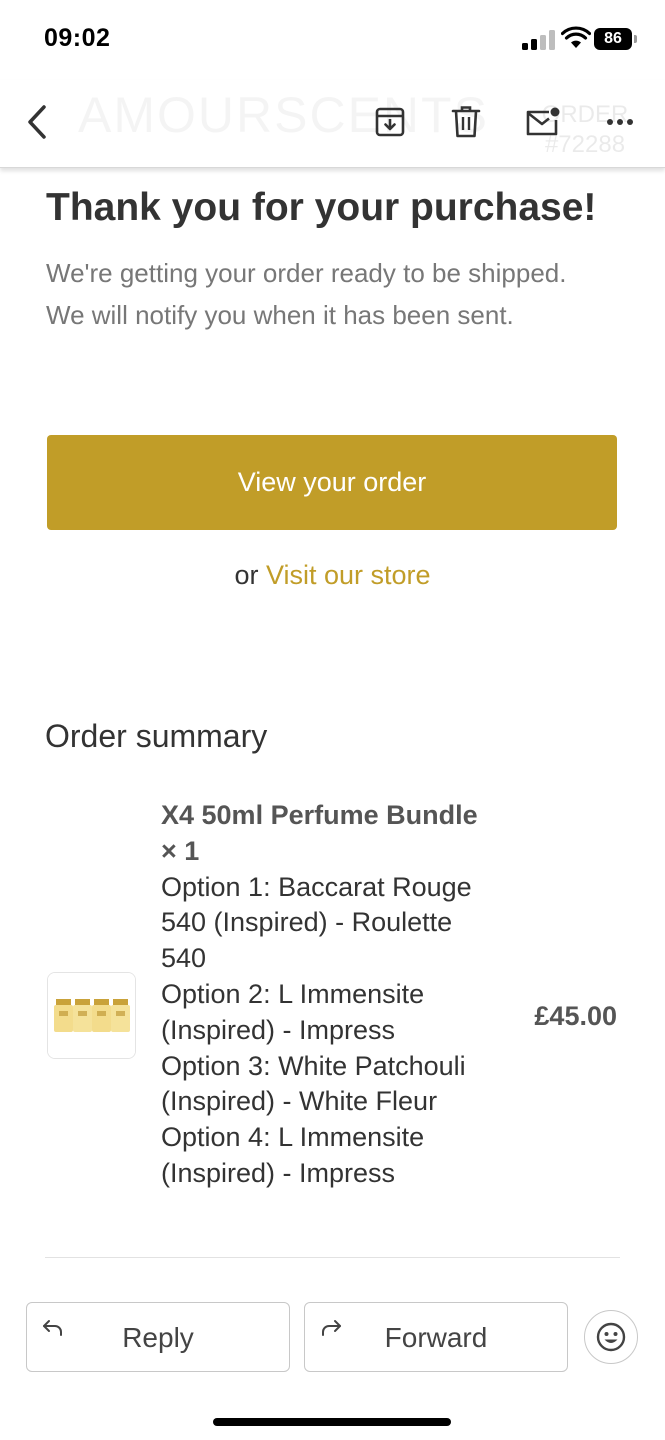 The height and width of the screenshot is (1440, 665). I want to click on item-price: £45.00, so click(575, 1016).